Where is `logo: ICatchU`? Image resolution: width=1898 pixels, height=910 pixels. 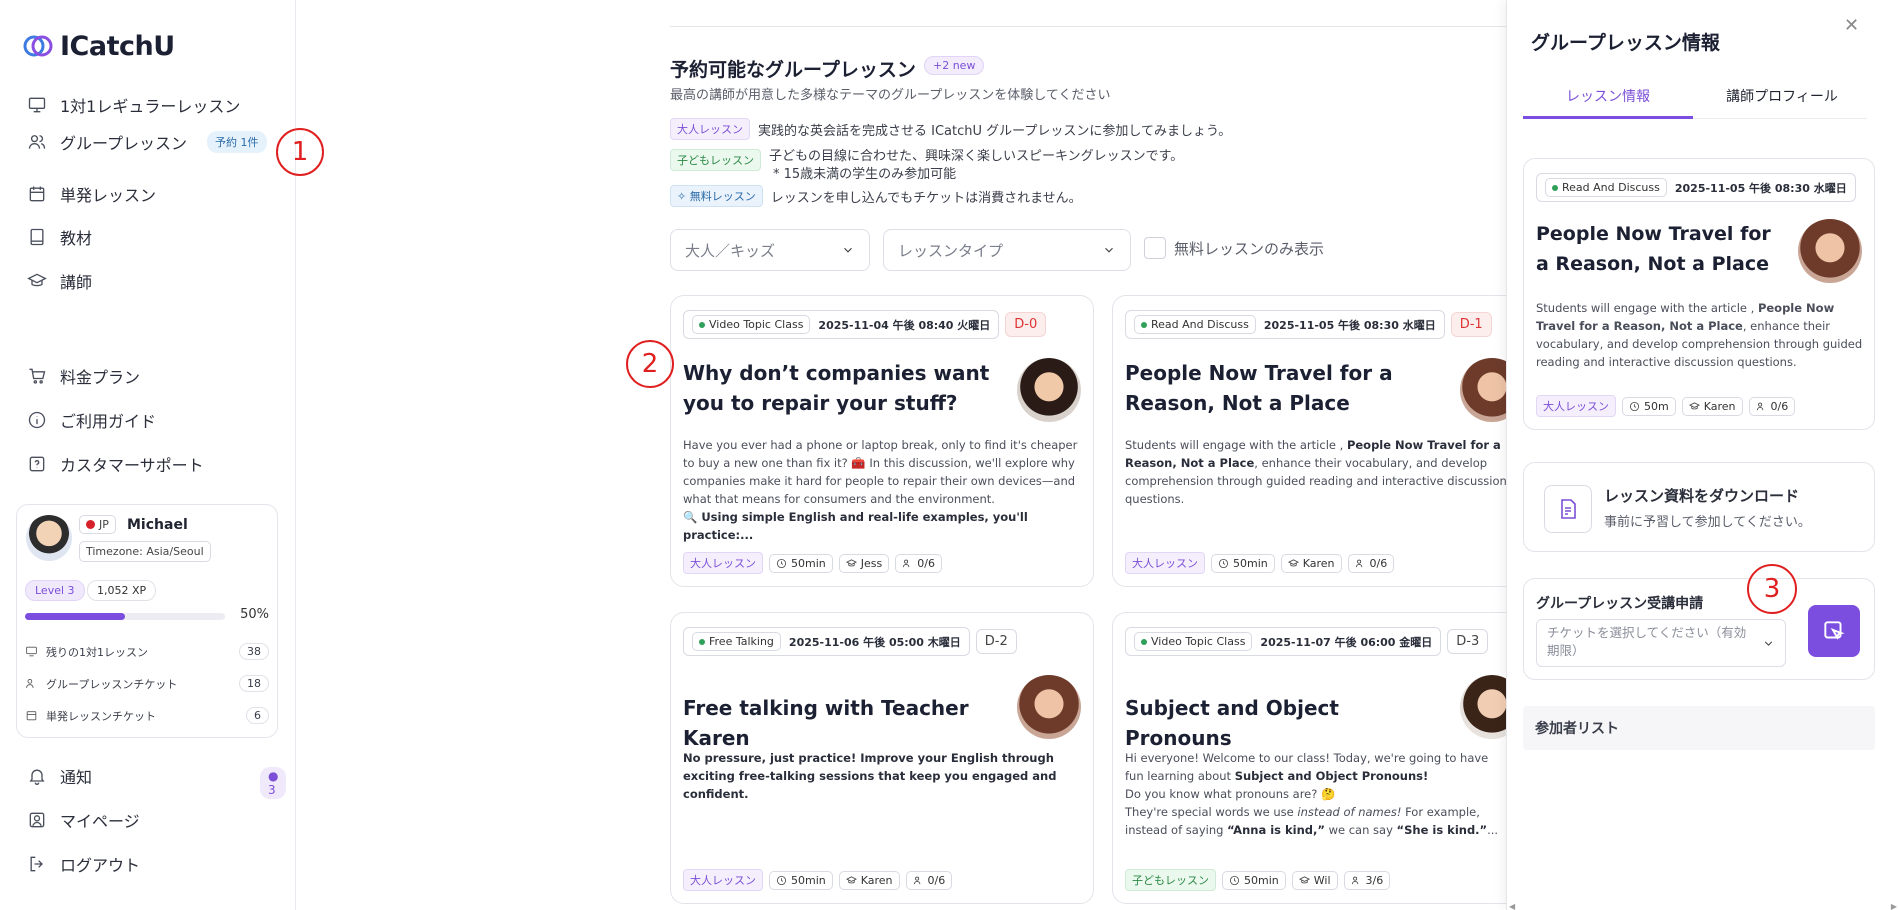 logo: ICatchU is located at coordinates (98, 46).